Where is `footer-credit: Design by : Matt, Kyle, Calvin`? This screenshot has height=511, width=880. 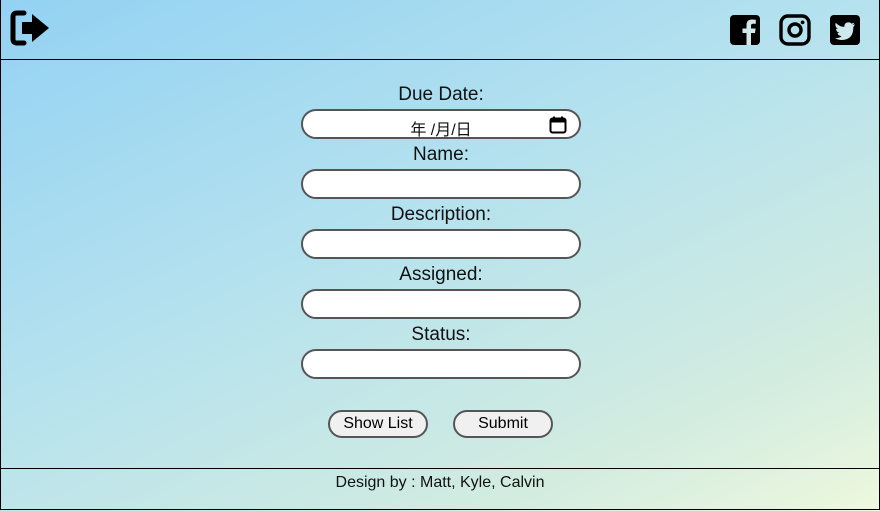 footer-credit: Design by : Matt, Kyle, Calvin is located at coordinates (440, 482).